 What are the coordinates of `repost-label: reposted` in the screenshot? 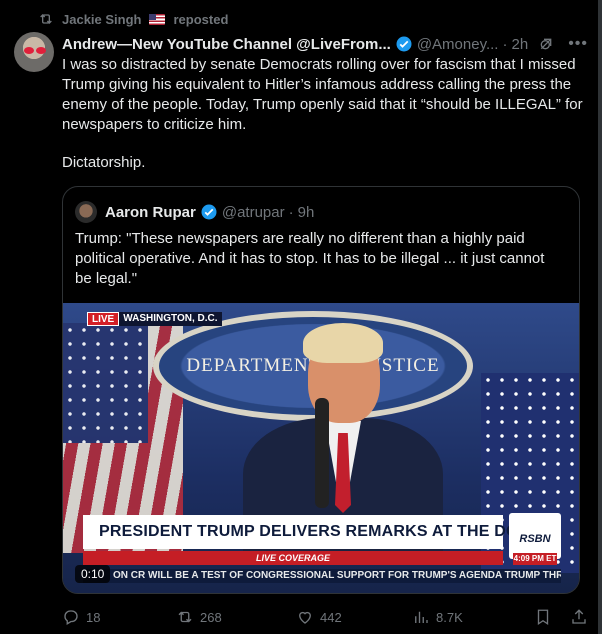 It's located at (201, 19).